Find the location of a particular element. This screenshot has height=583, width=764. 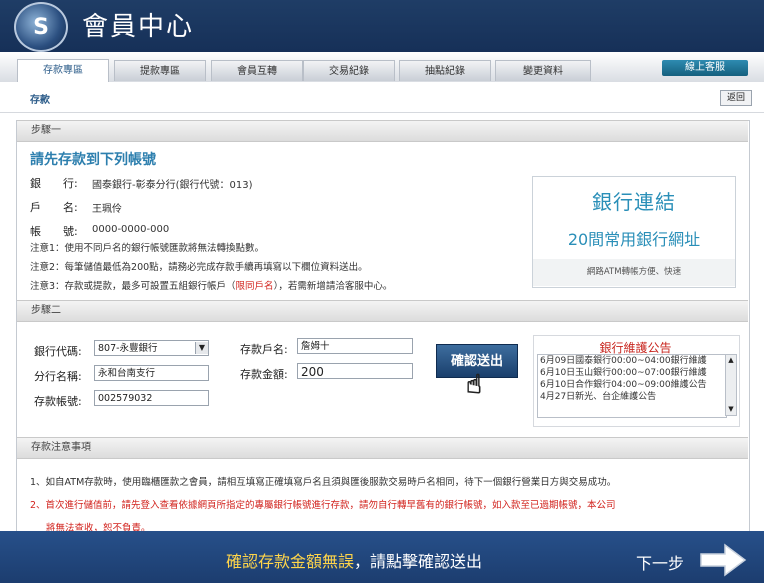

section-title: 存款 is located at coordinates (40, 100).